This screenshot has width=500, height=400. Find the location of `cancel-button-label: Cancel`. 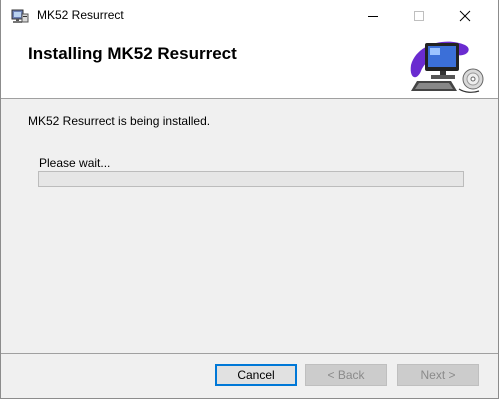

cancel-button-label: Cancel is located at coordinates (256, 375).